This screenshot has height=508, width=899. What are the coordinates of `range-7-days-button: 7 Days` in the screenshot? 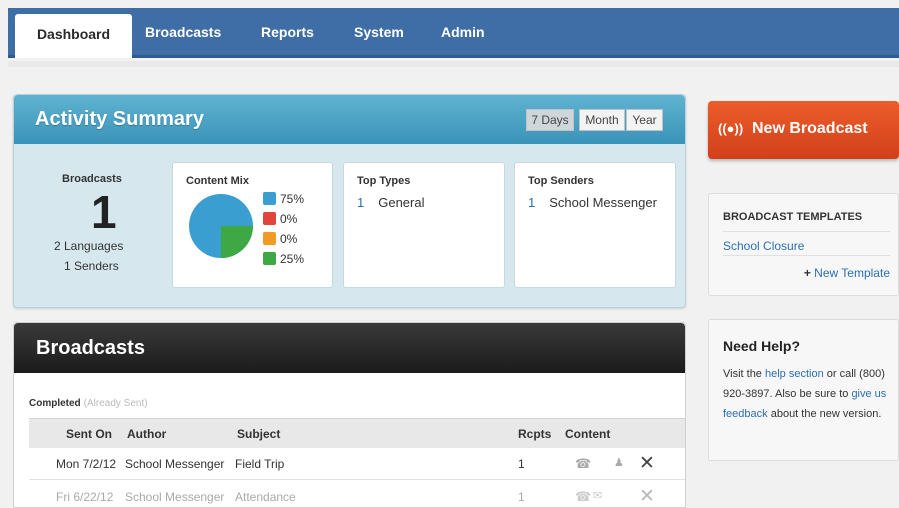 It's located at (550, 120).